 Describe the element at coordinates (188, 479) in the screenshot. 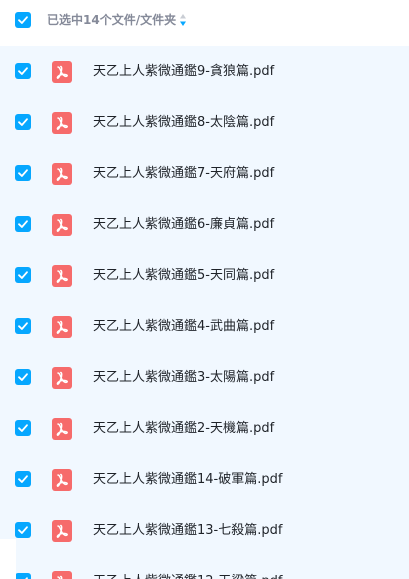

I see `file-name: 天乙上人紫微通鑑14-破軍篇.pdf` at that location.